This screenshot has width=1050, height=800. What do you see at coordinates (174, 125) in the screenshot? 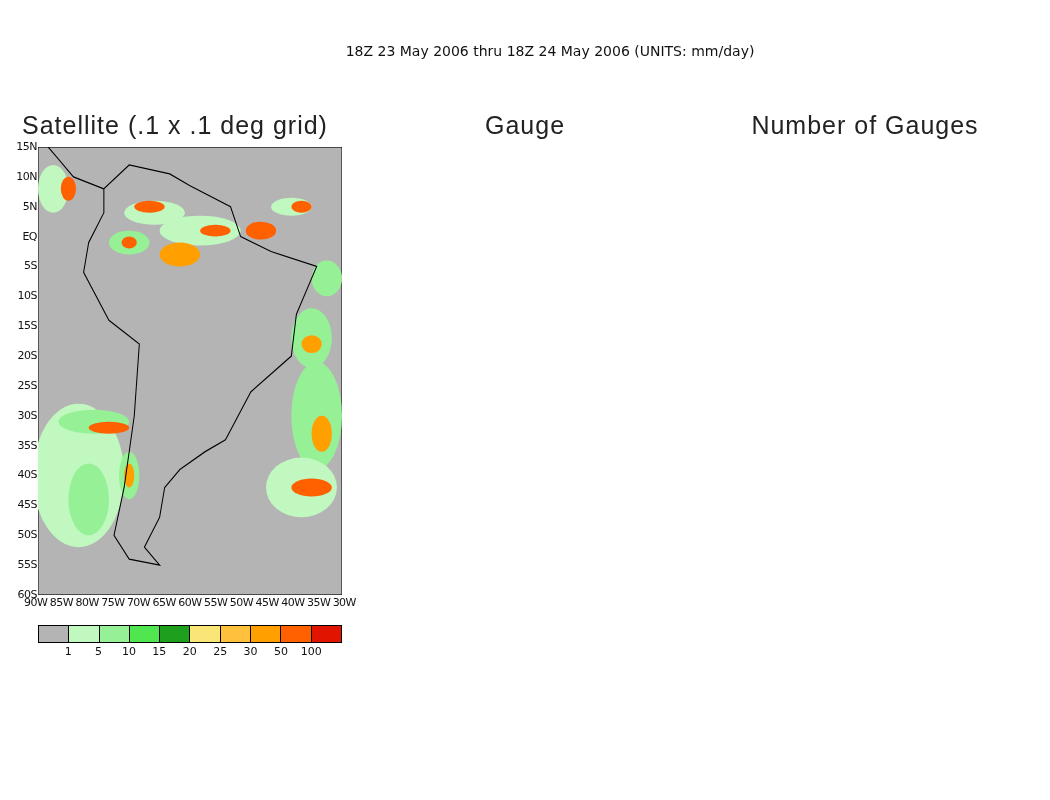
I see `panel-title: Satellite (.1 x .1 deg grid)` at bounding box center [174, 125].